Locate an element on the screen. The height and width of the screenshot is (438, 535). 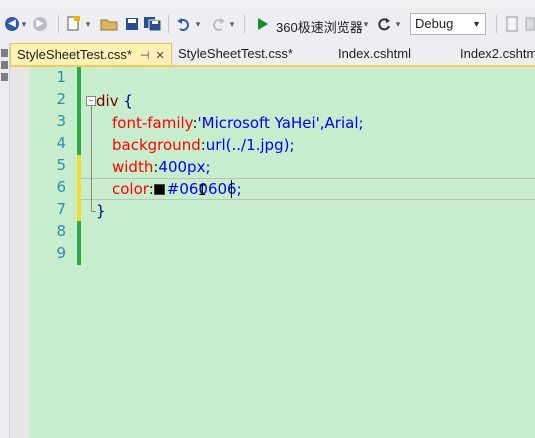
configuration-select: Debug ▼ is located at coordinates (448, 24).